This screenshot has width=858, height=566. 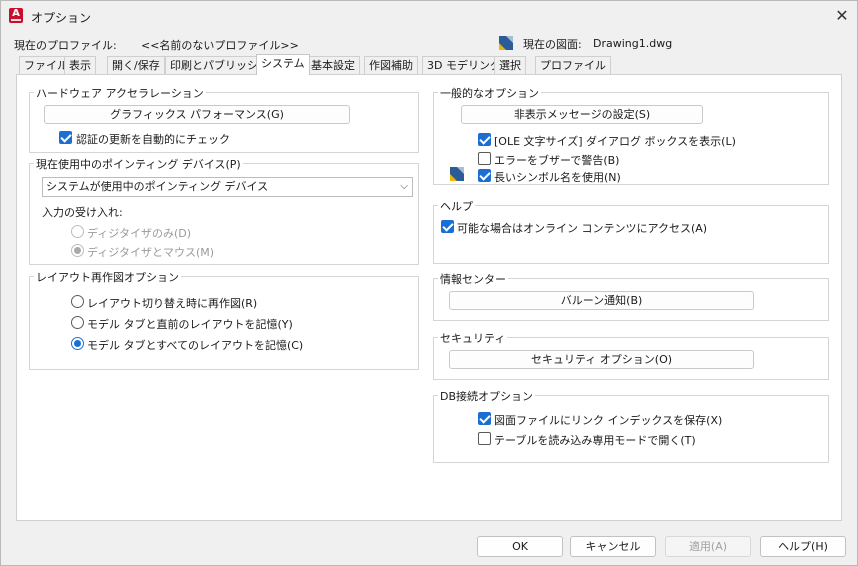 I want to click on cache-model-last-layout-label: モデル タブと直前のレイアウトを記憶(Y), so click(x=190, y=324).